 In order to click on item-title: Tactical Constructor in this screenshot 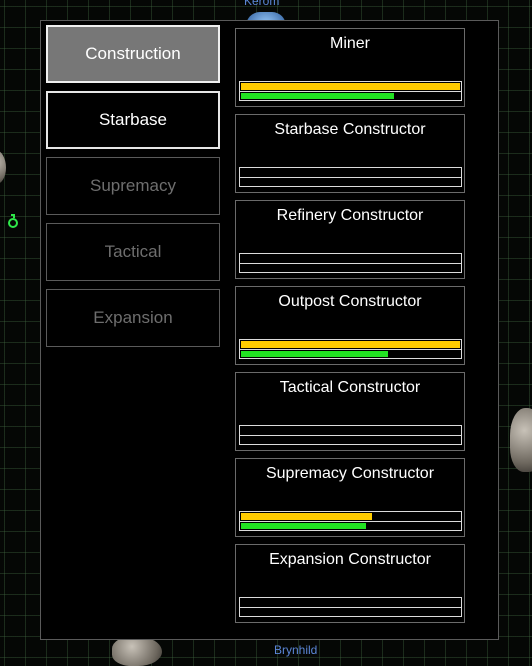, I will do `click(350, 387)`.